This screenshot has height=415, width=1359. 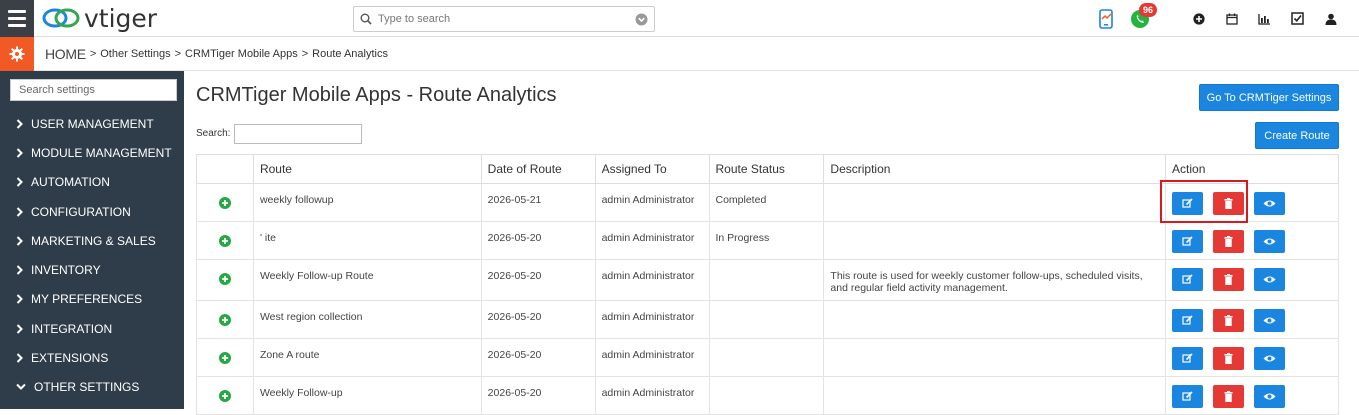 What do you see at coordinates (92, 387) in the screenshot?
I see `sidebar-item-other-settings: OTHER SETTINGS` at bounding box center [92, 387].